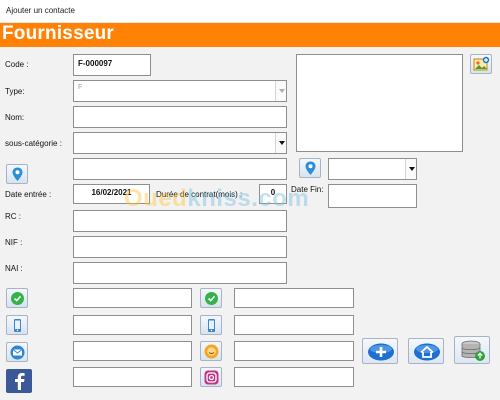  Describe the element at coordinates (180, 143) in the screenshot. I see `souscategorie-select` at that location.